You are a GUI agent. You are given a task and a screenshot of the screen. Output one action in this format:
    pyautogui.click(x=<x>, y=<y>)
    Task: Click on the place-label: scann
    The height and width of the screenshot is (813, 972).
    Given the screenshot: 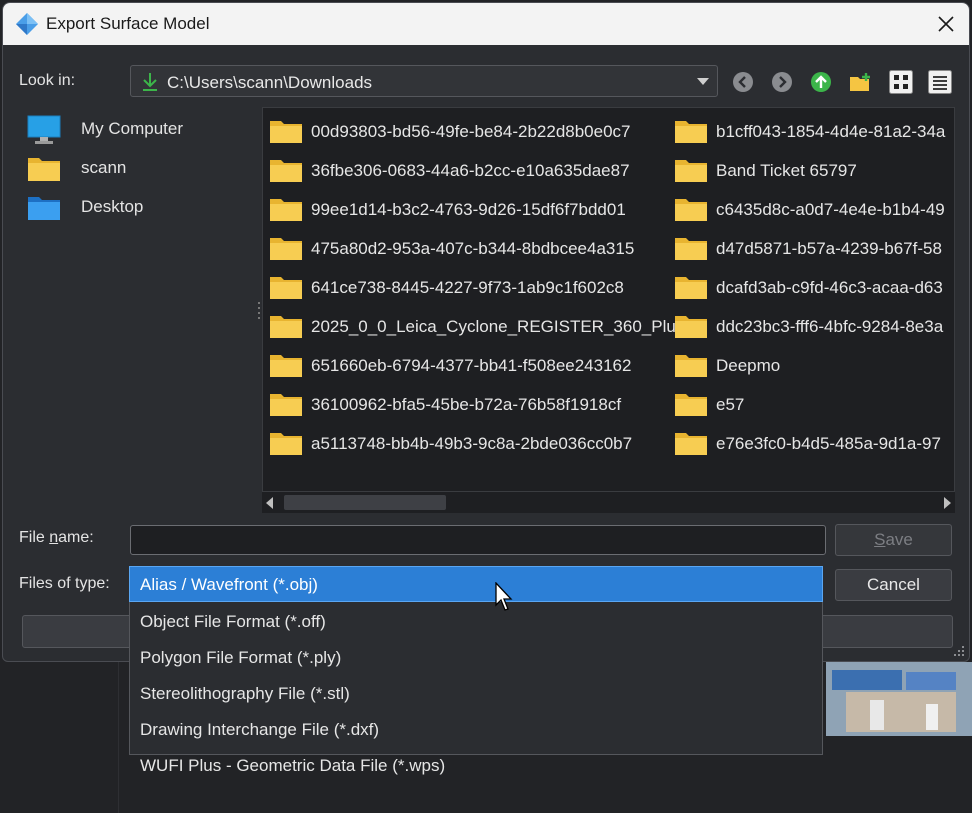 What is the action you would take?
    pyautogui.click(x=104, y=167)
    